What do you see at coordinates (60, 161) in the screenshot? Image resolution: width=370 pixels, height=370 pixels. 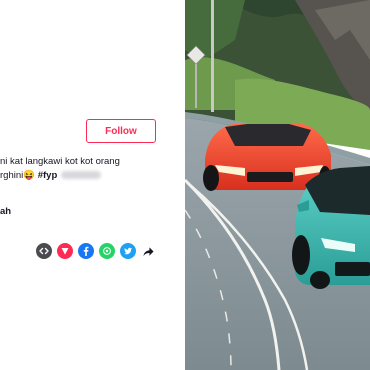 I see `caption-line-1: ni kat langkawi kot kot orang` at bounding box center [60, 161].